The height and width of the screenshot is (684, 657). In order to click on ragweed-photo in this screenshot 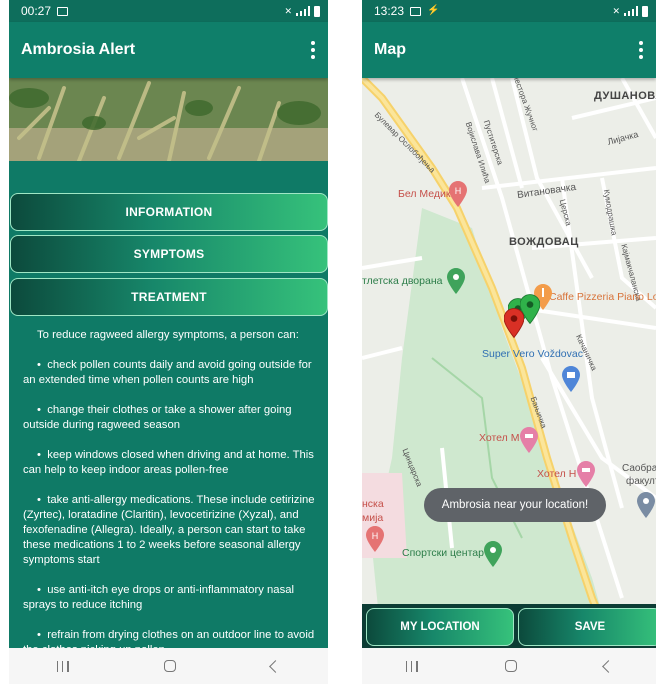, I will do `click(168, 119)`.